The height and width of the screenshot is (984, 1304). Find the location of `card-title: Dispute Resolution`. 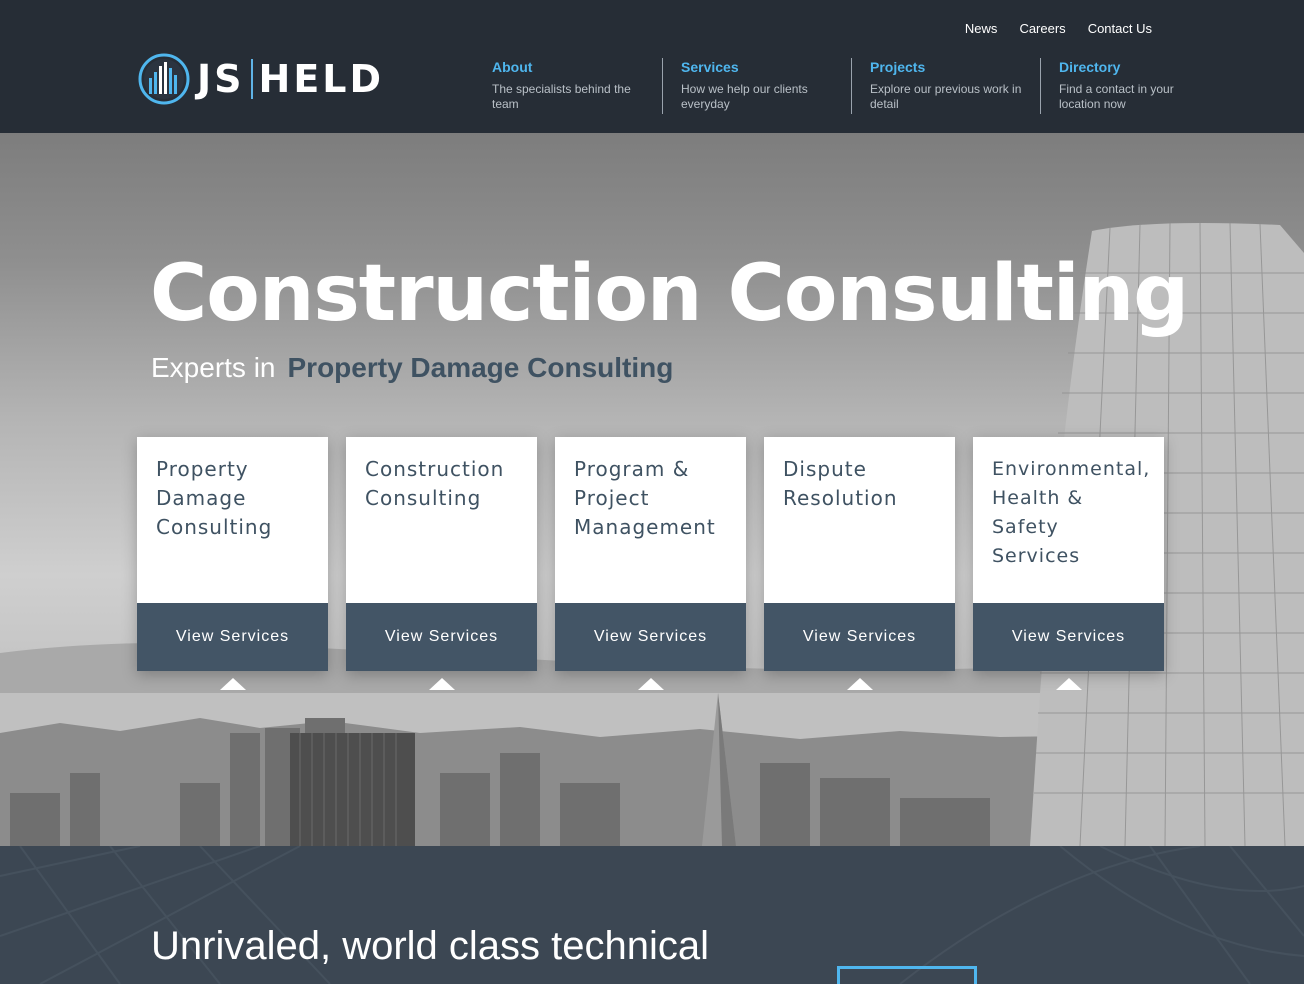

card-title: Dispute Resolution is located at coordinates (840, 483).